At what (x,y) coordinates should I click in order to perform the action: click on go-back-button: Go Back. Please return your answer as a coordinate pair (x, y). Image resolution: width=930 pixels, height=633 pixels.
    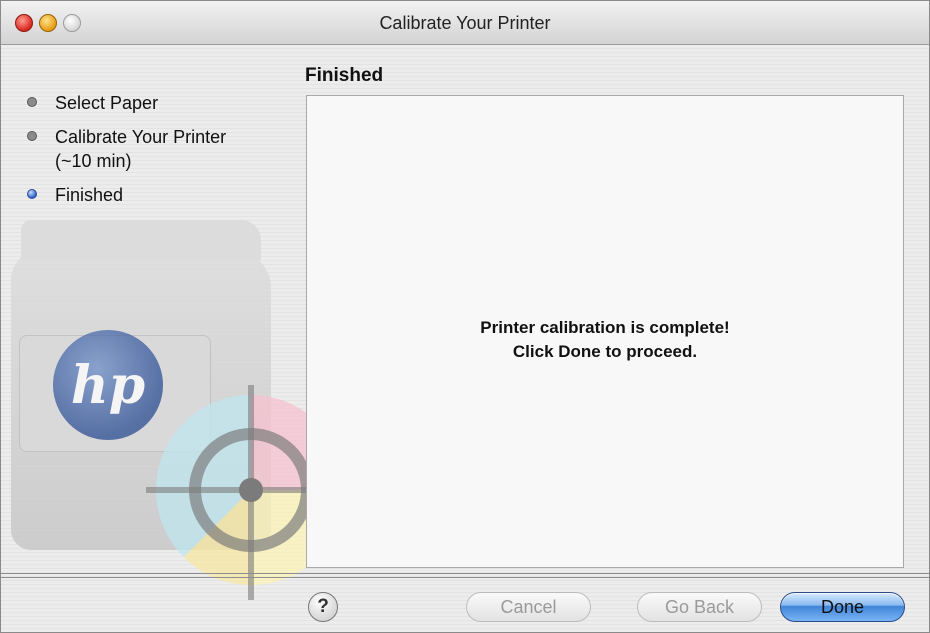
    Looking at the image, I should click on (699, 607).